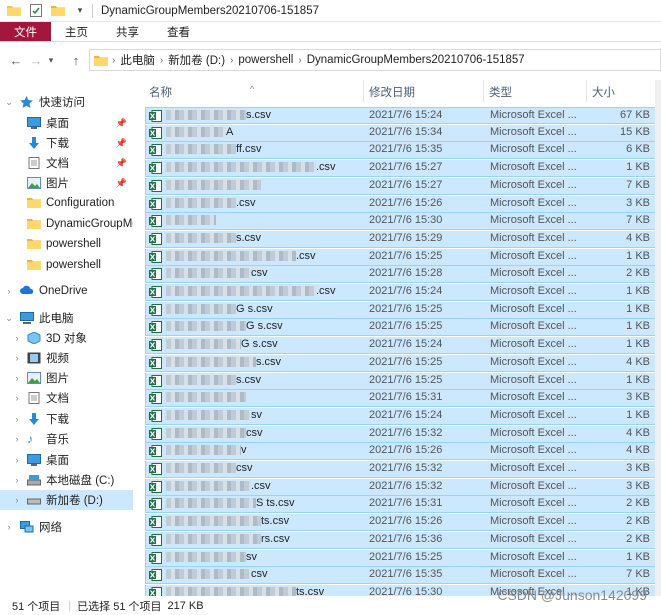 The height and width of the screenshot is (615, 661). Describe the element at coordinates (66, 500) in the screenshot. I see `sidebar-item-drive-d: › 新加卷 (D:)` at that location.